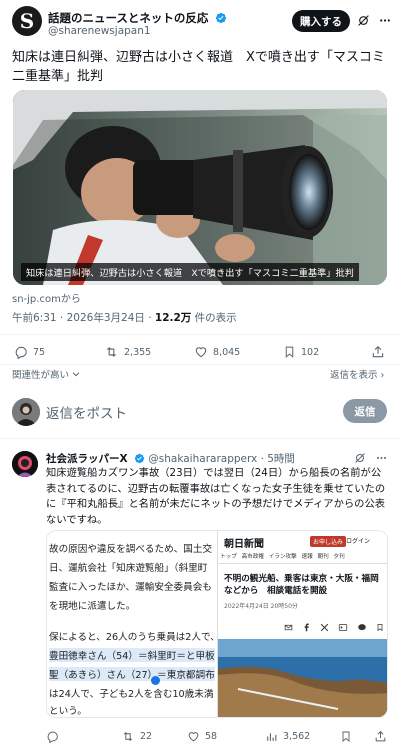 The image size is (400, 756). I want to click on views-chart-icon, so click(272, 737).